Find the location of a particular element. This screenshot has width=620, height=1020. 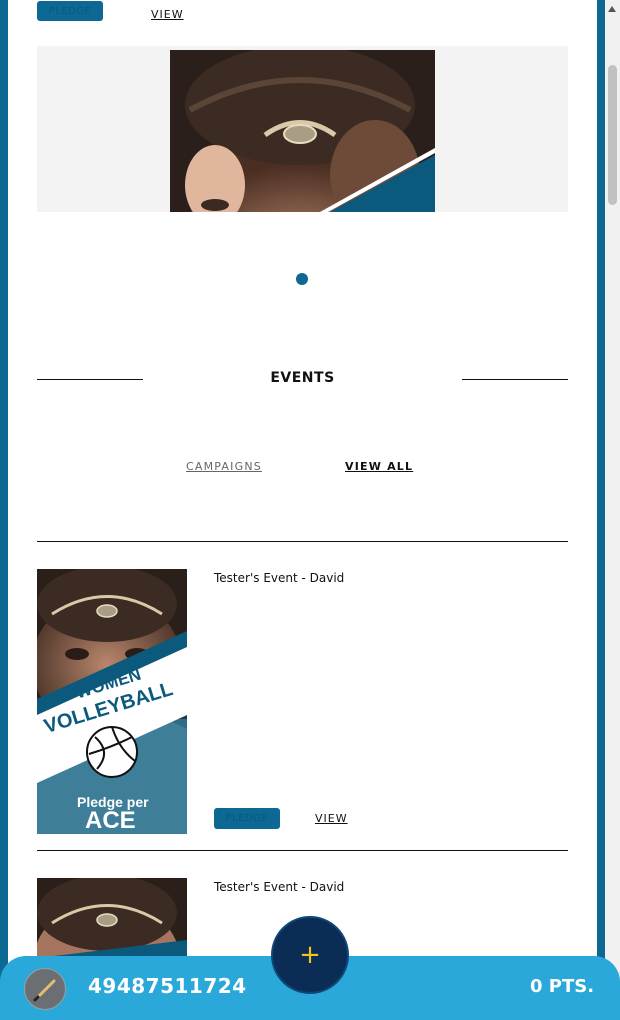

view-link: VIEW is located at coordinates (167, 14).